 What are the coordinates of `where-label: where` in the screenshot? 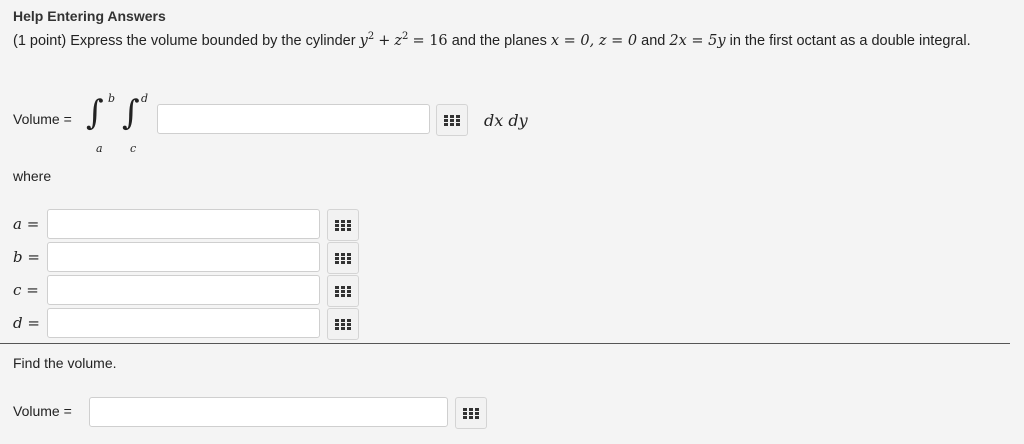 It's located at (32, 176).